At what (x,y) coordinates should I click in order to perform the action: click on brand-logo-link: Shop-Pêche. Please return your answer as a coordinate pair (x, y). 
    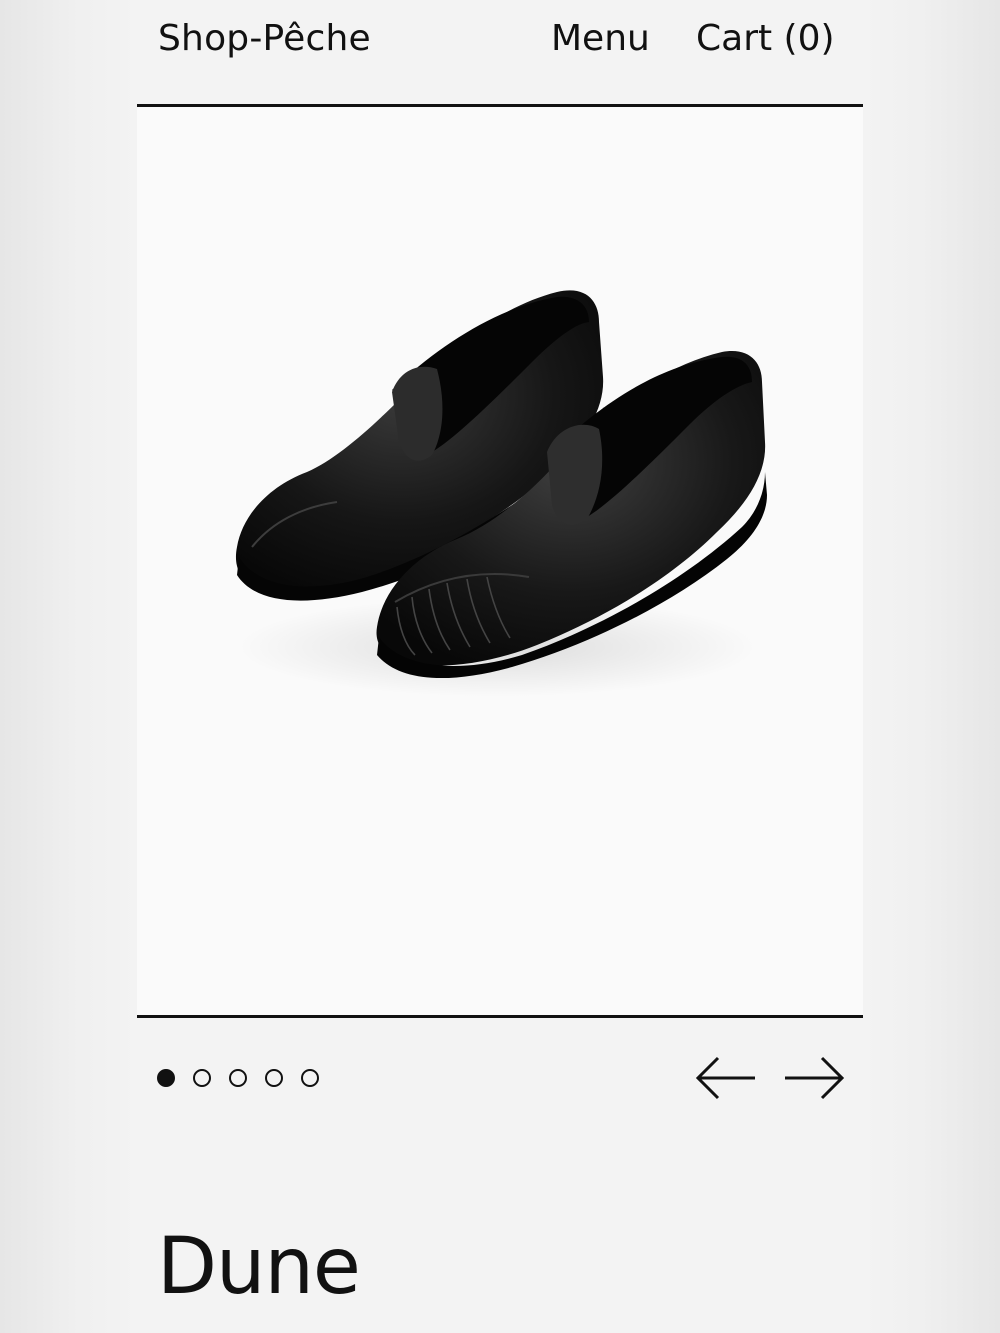
    Looking at the image, I should click on (264, 38).